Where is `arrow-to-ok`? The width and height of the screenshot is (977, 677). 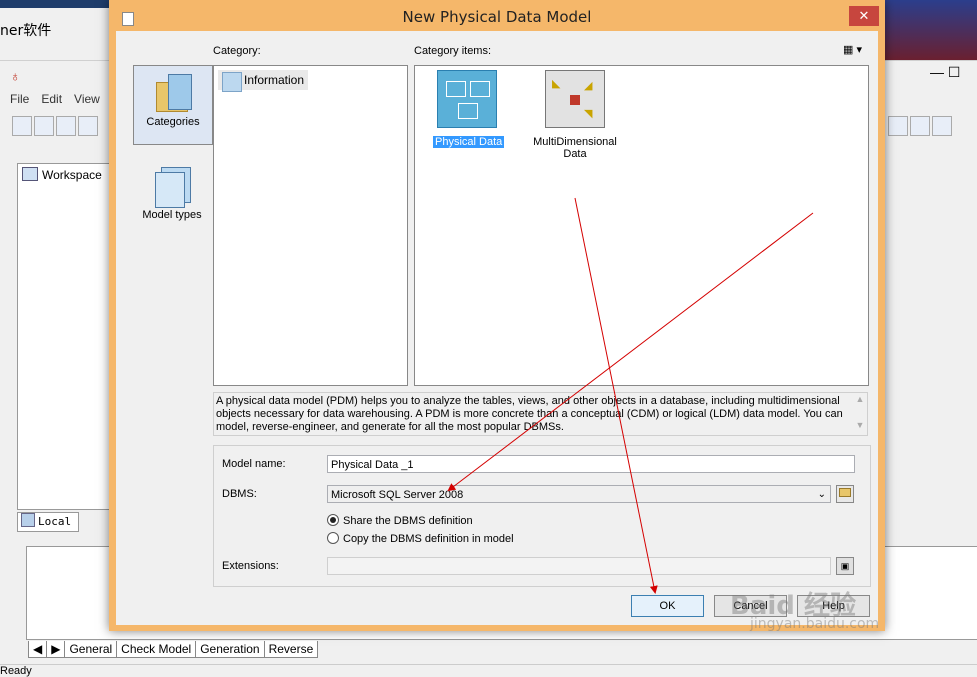
arrow-to-ok is located at coordinates (616, 395).